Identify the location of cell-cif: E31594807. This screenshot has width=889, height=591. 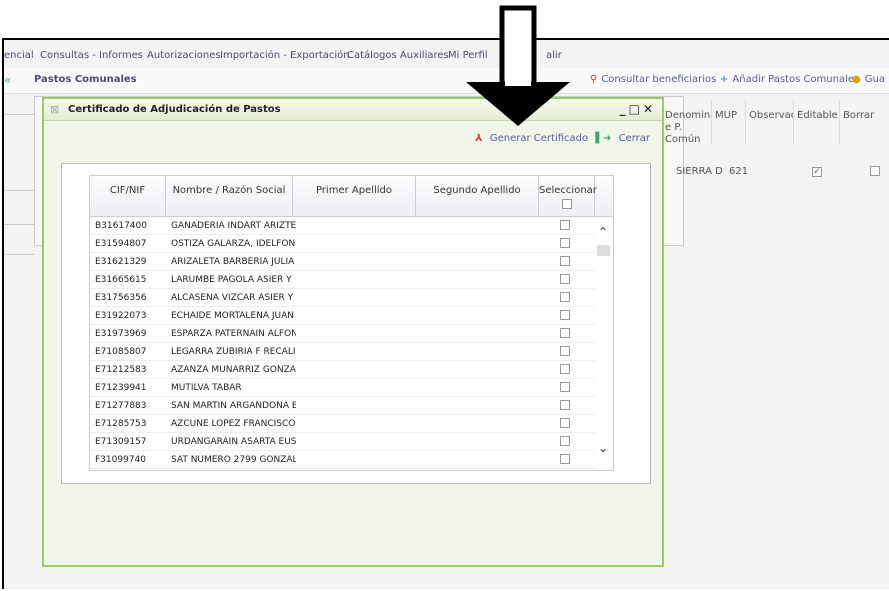
(121, 244).